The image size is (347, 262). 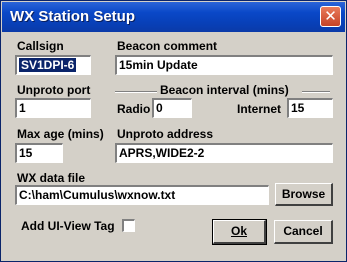 I want to click on unproto-address-field: APRS,WIDE2-2, so click(x=224, y=153).